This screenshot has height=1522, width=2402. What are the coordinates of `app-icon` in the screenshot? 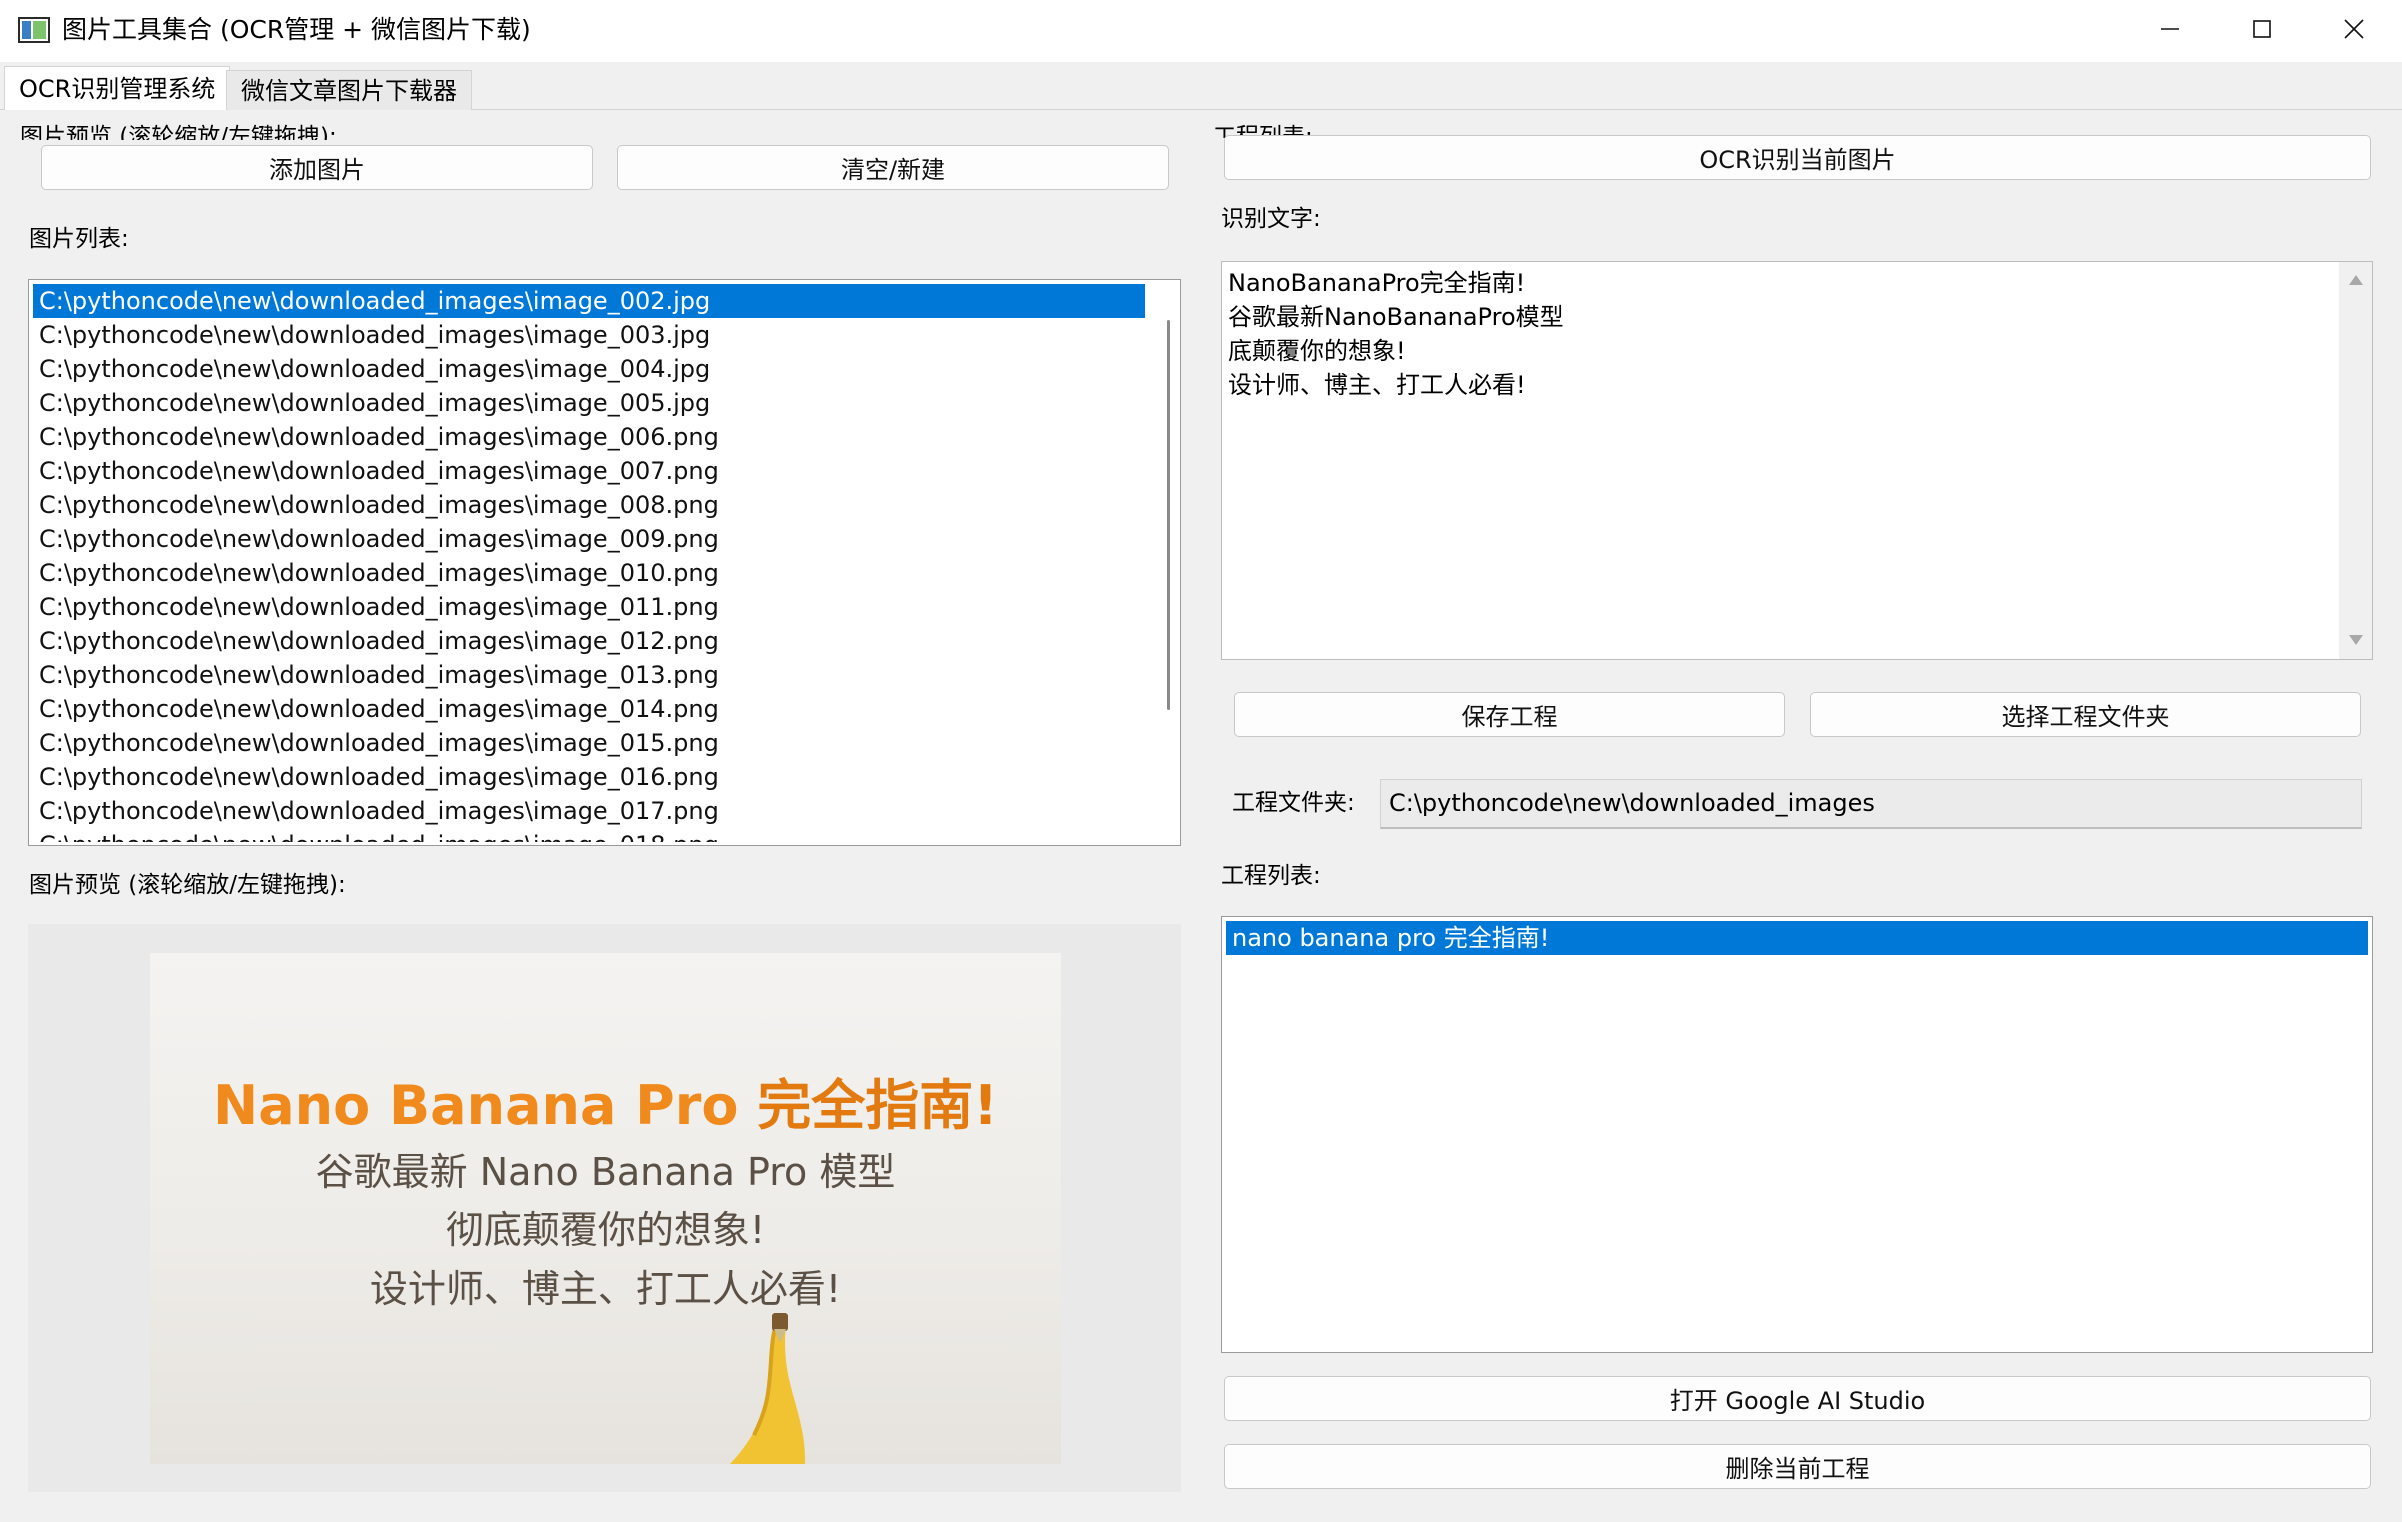 It's located at (34, 30).